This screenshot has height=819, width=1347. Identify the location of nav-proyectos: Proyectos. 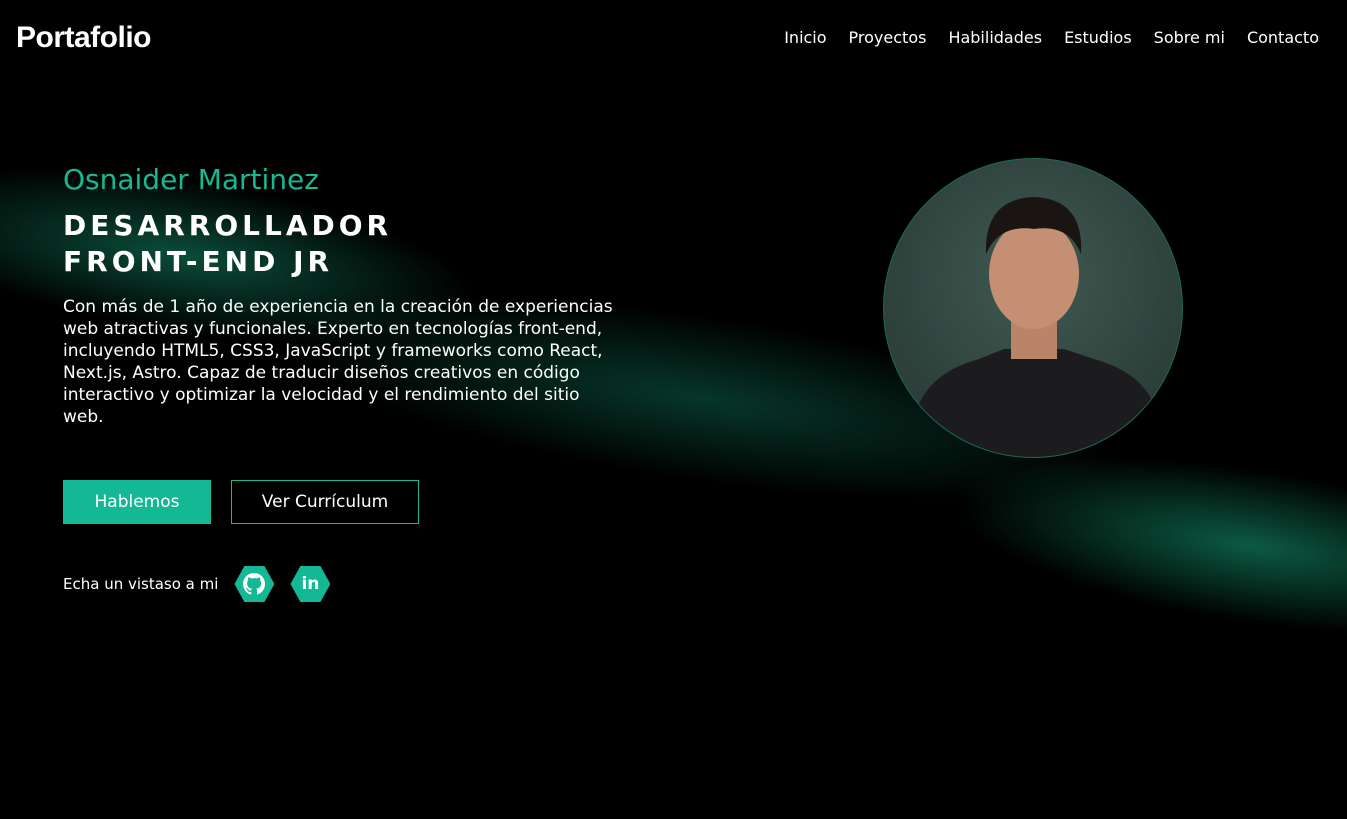
(888, 37).